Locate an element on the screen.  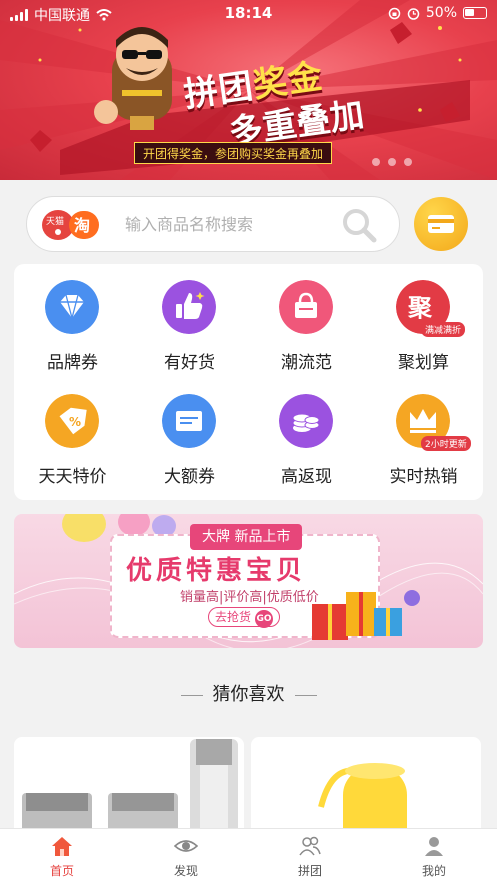
category-big-coupon: 大额券 is located at coordinates (189, 433).